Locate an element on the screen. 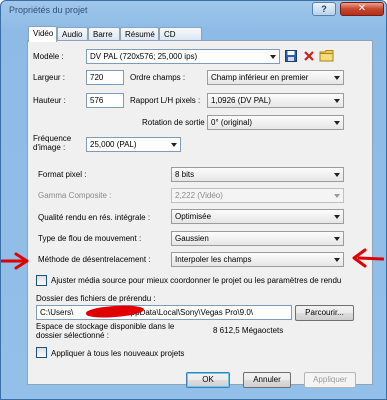 The image size is (387, 400). apply-button: Appliquer is located at coordinates (330, 380).